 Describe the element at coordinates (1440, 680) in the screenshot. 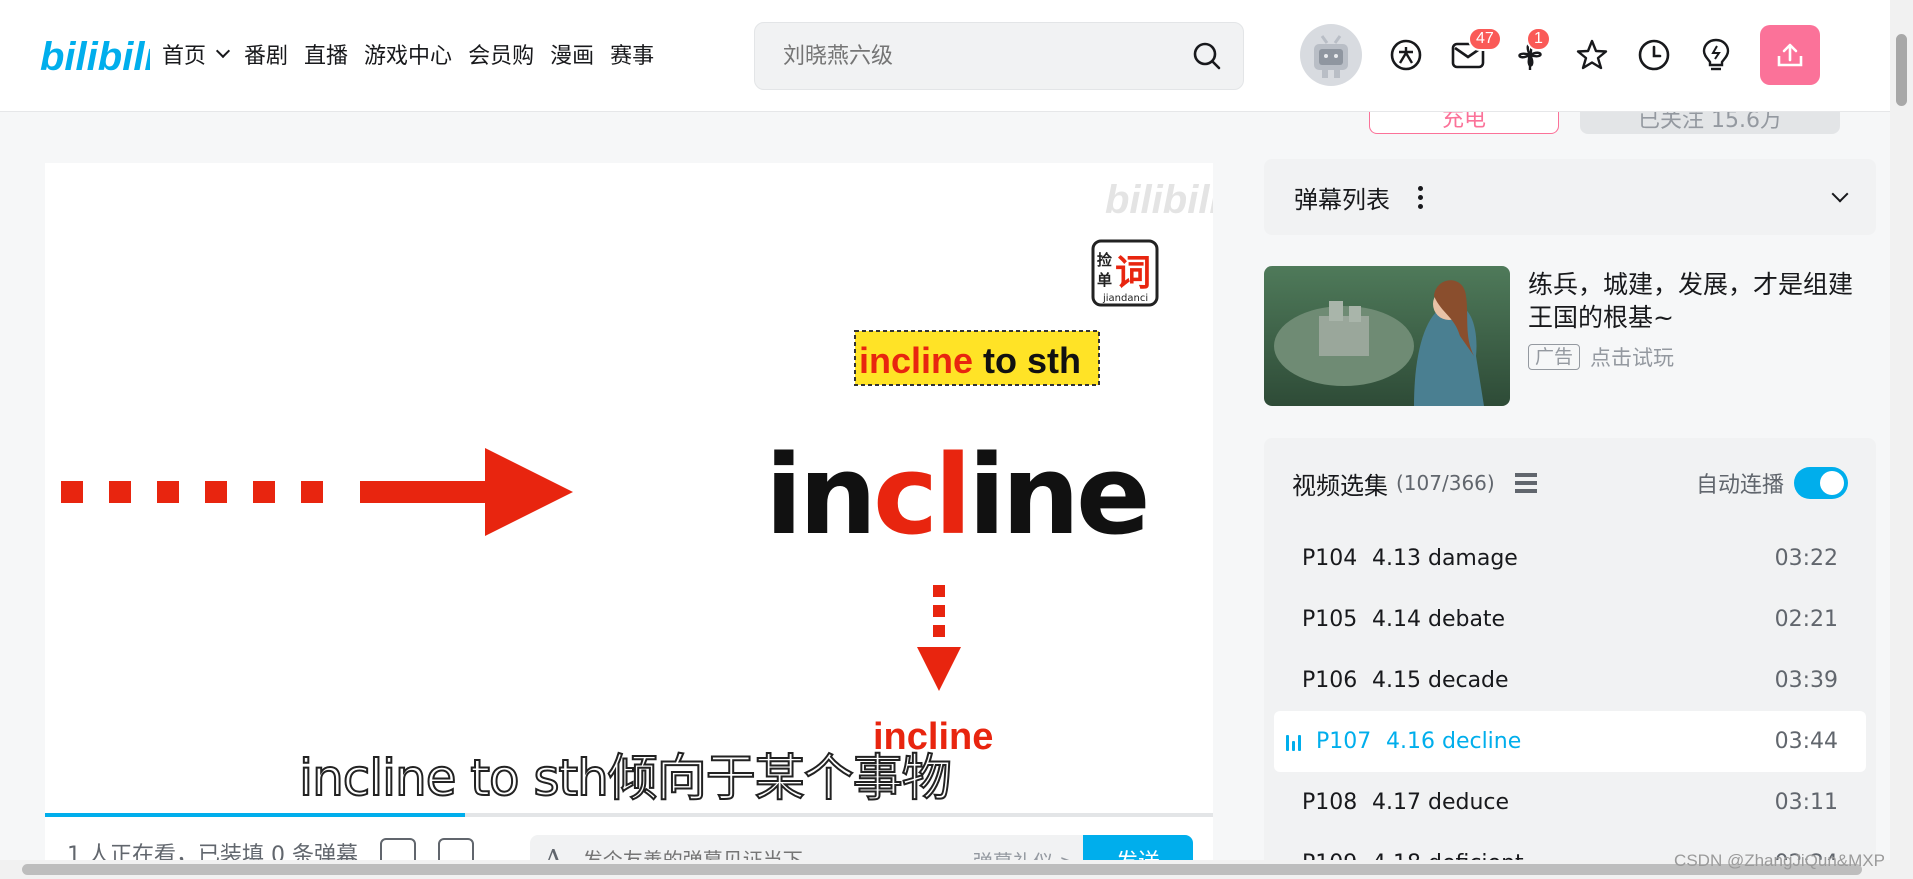

I see `episode-name: 4.15 decade` at that location.